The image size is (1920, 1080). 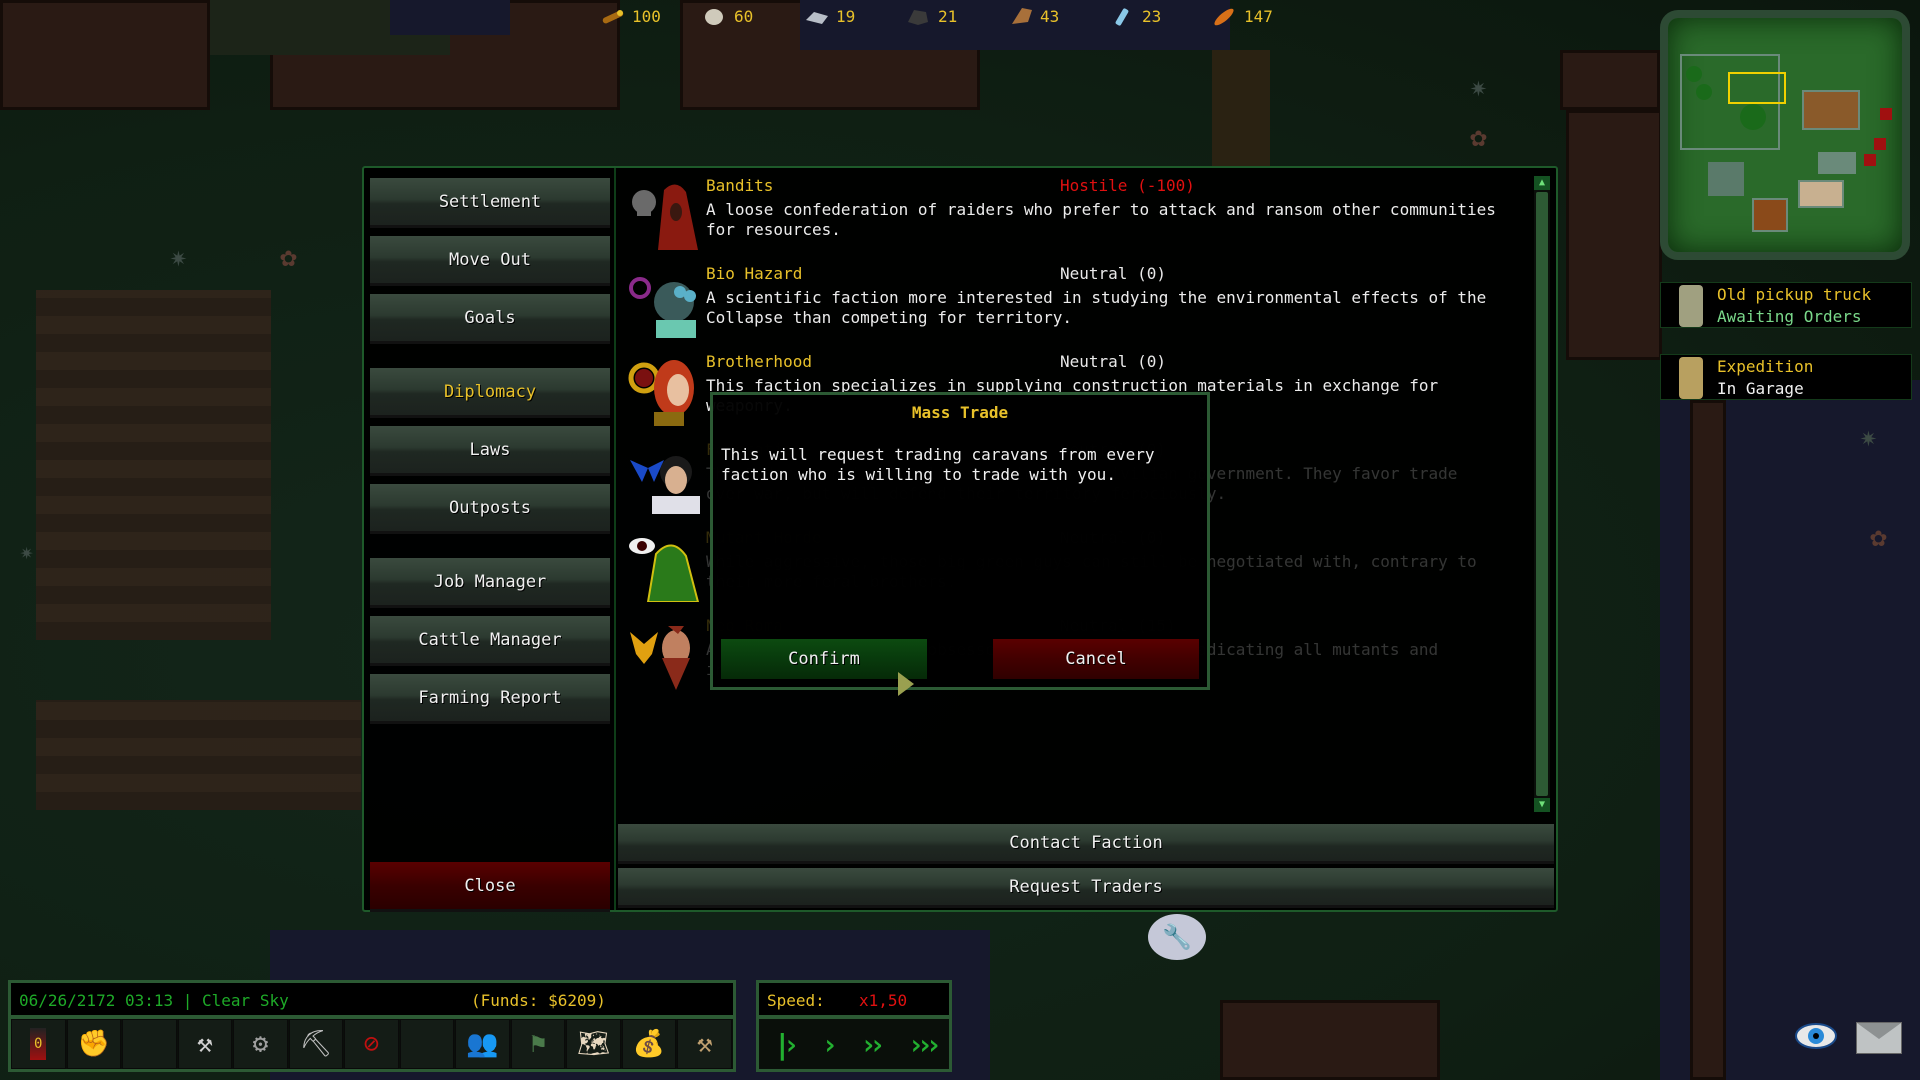 I want to click on minimap, so click(x=1785, y=135).